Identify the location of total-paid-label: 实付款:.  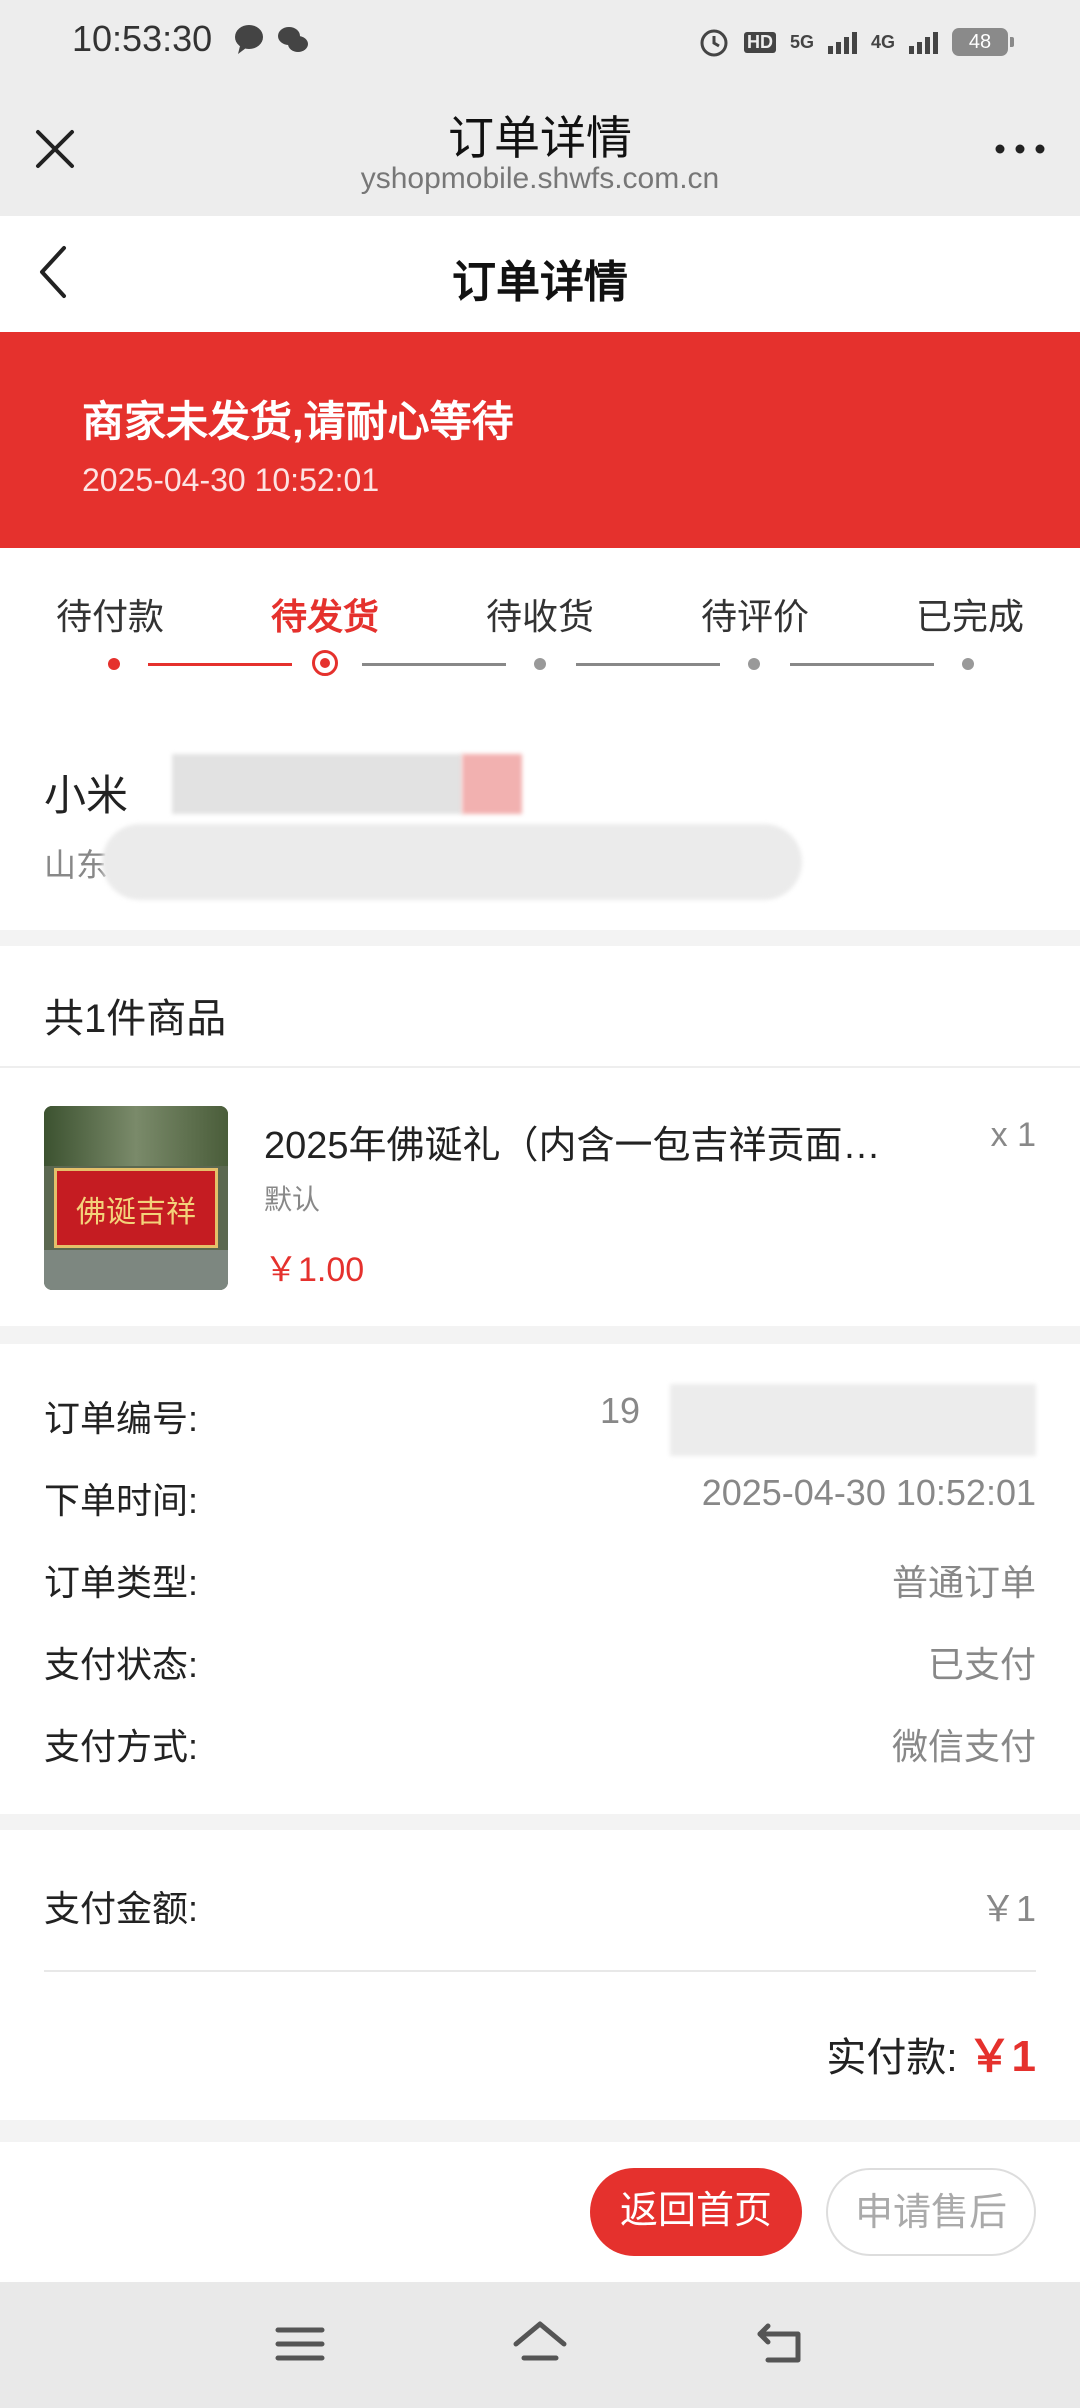
(892, 2058).